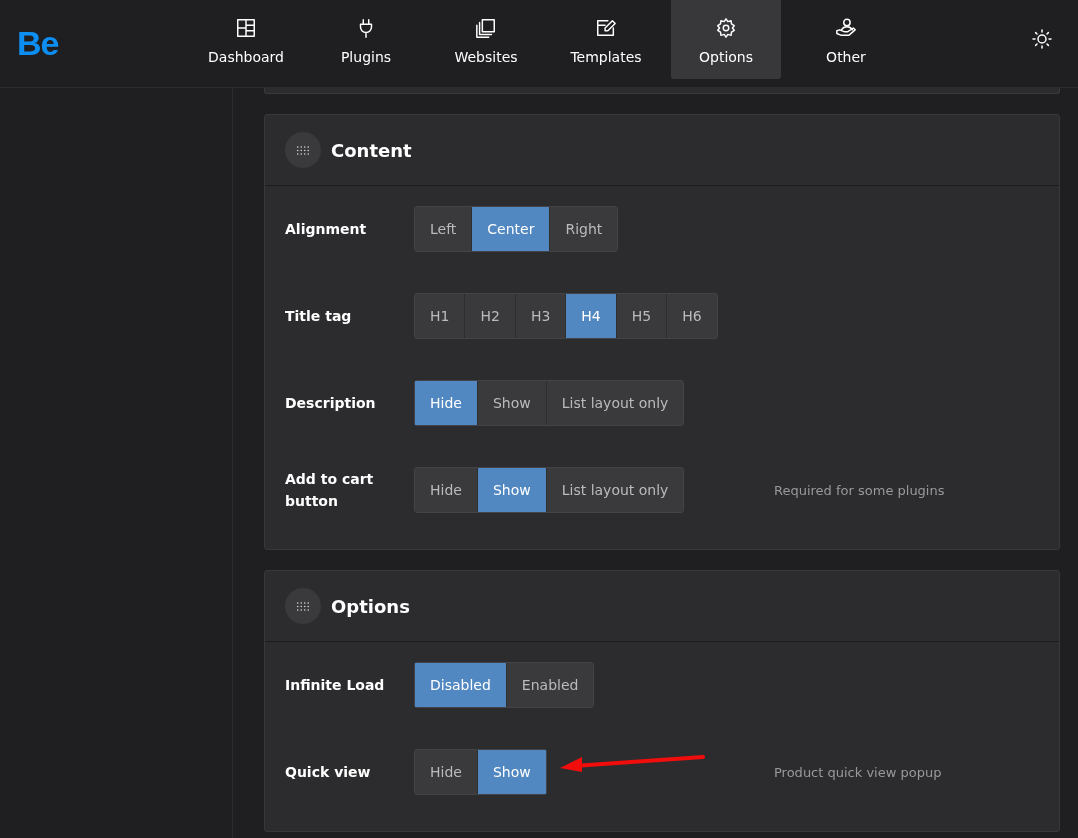 This screenshot has height=838, width=1078. I want to click on field-label: Infinite Load, so click(335, 685).